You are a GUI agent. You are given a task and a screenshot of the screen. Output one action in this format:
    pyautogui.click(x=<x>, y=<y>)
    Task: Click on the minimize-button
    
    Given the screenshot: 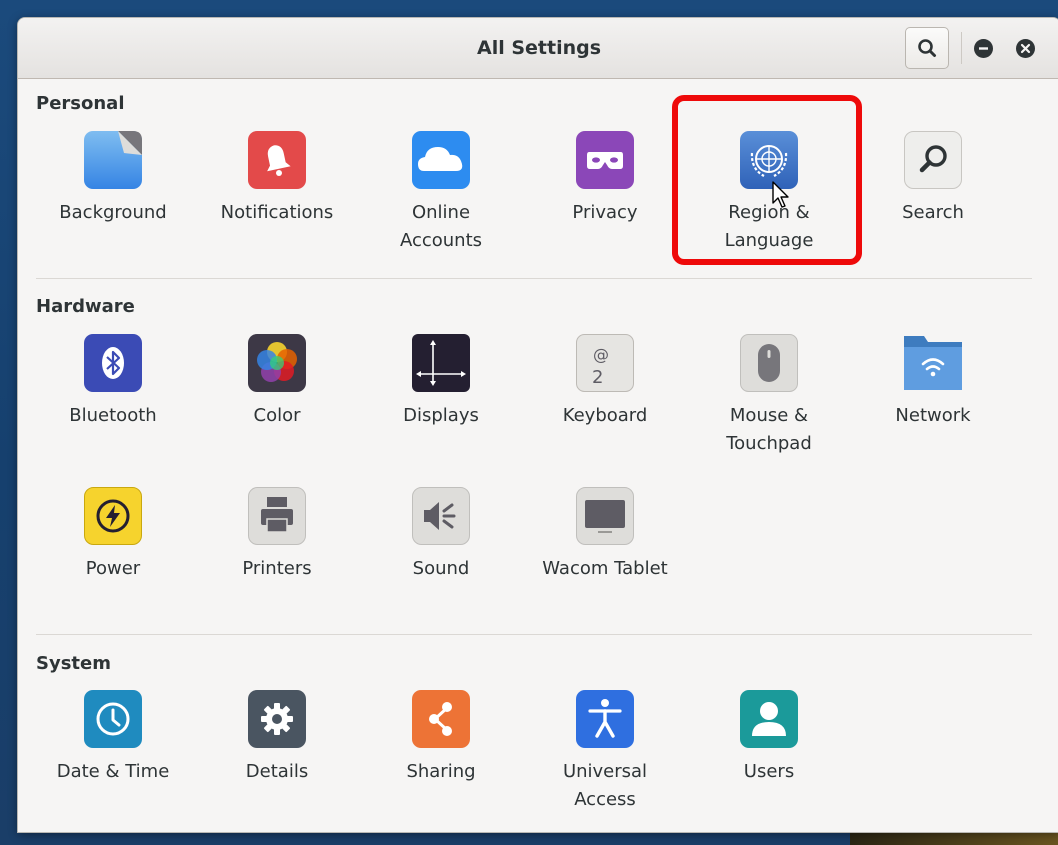 What is the action you would take?
    pyautogui.click(x=983, y=48)
    